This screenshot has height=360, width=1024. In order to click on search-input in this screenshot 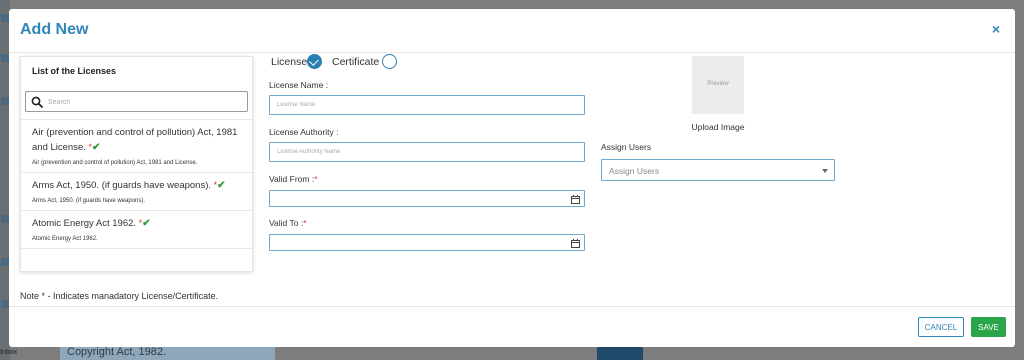, I will do `click(145, 102)`.